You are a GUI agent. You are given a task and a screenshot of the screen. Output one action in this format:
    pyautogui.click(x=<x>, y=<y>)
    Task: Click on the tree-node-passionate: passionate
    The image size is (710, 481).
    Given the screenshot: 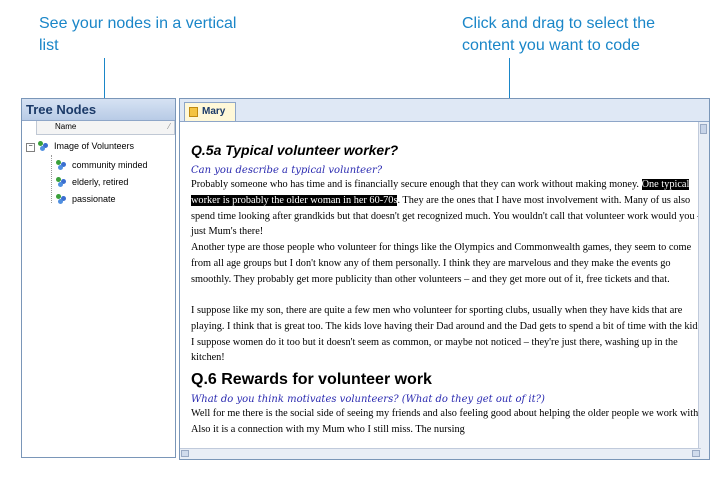 What is the action you would take?
    pyautogui.click(x=94, y=199)
    